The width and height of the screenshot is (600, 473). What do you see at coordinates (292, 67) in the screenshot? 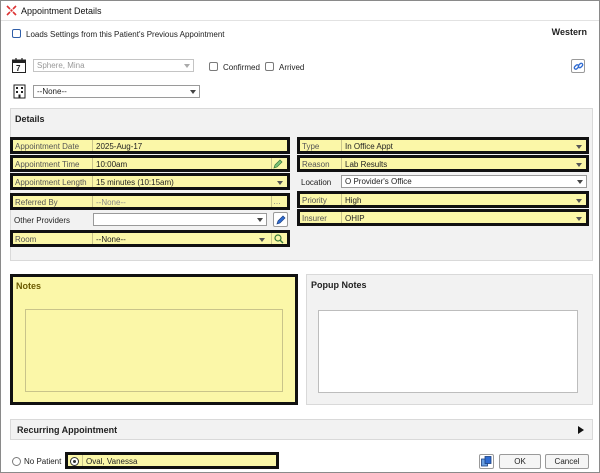
I see `arrived-label: Arrived` at bounding box center [292, 67].